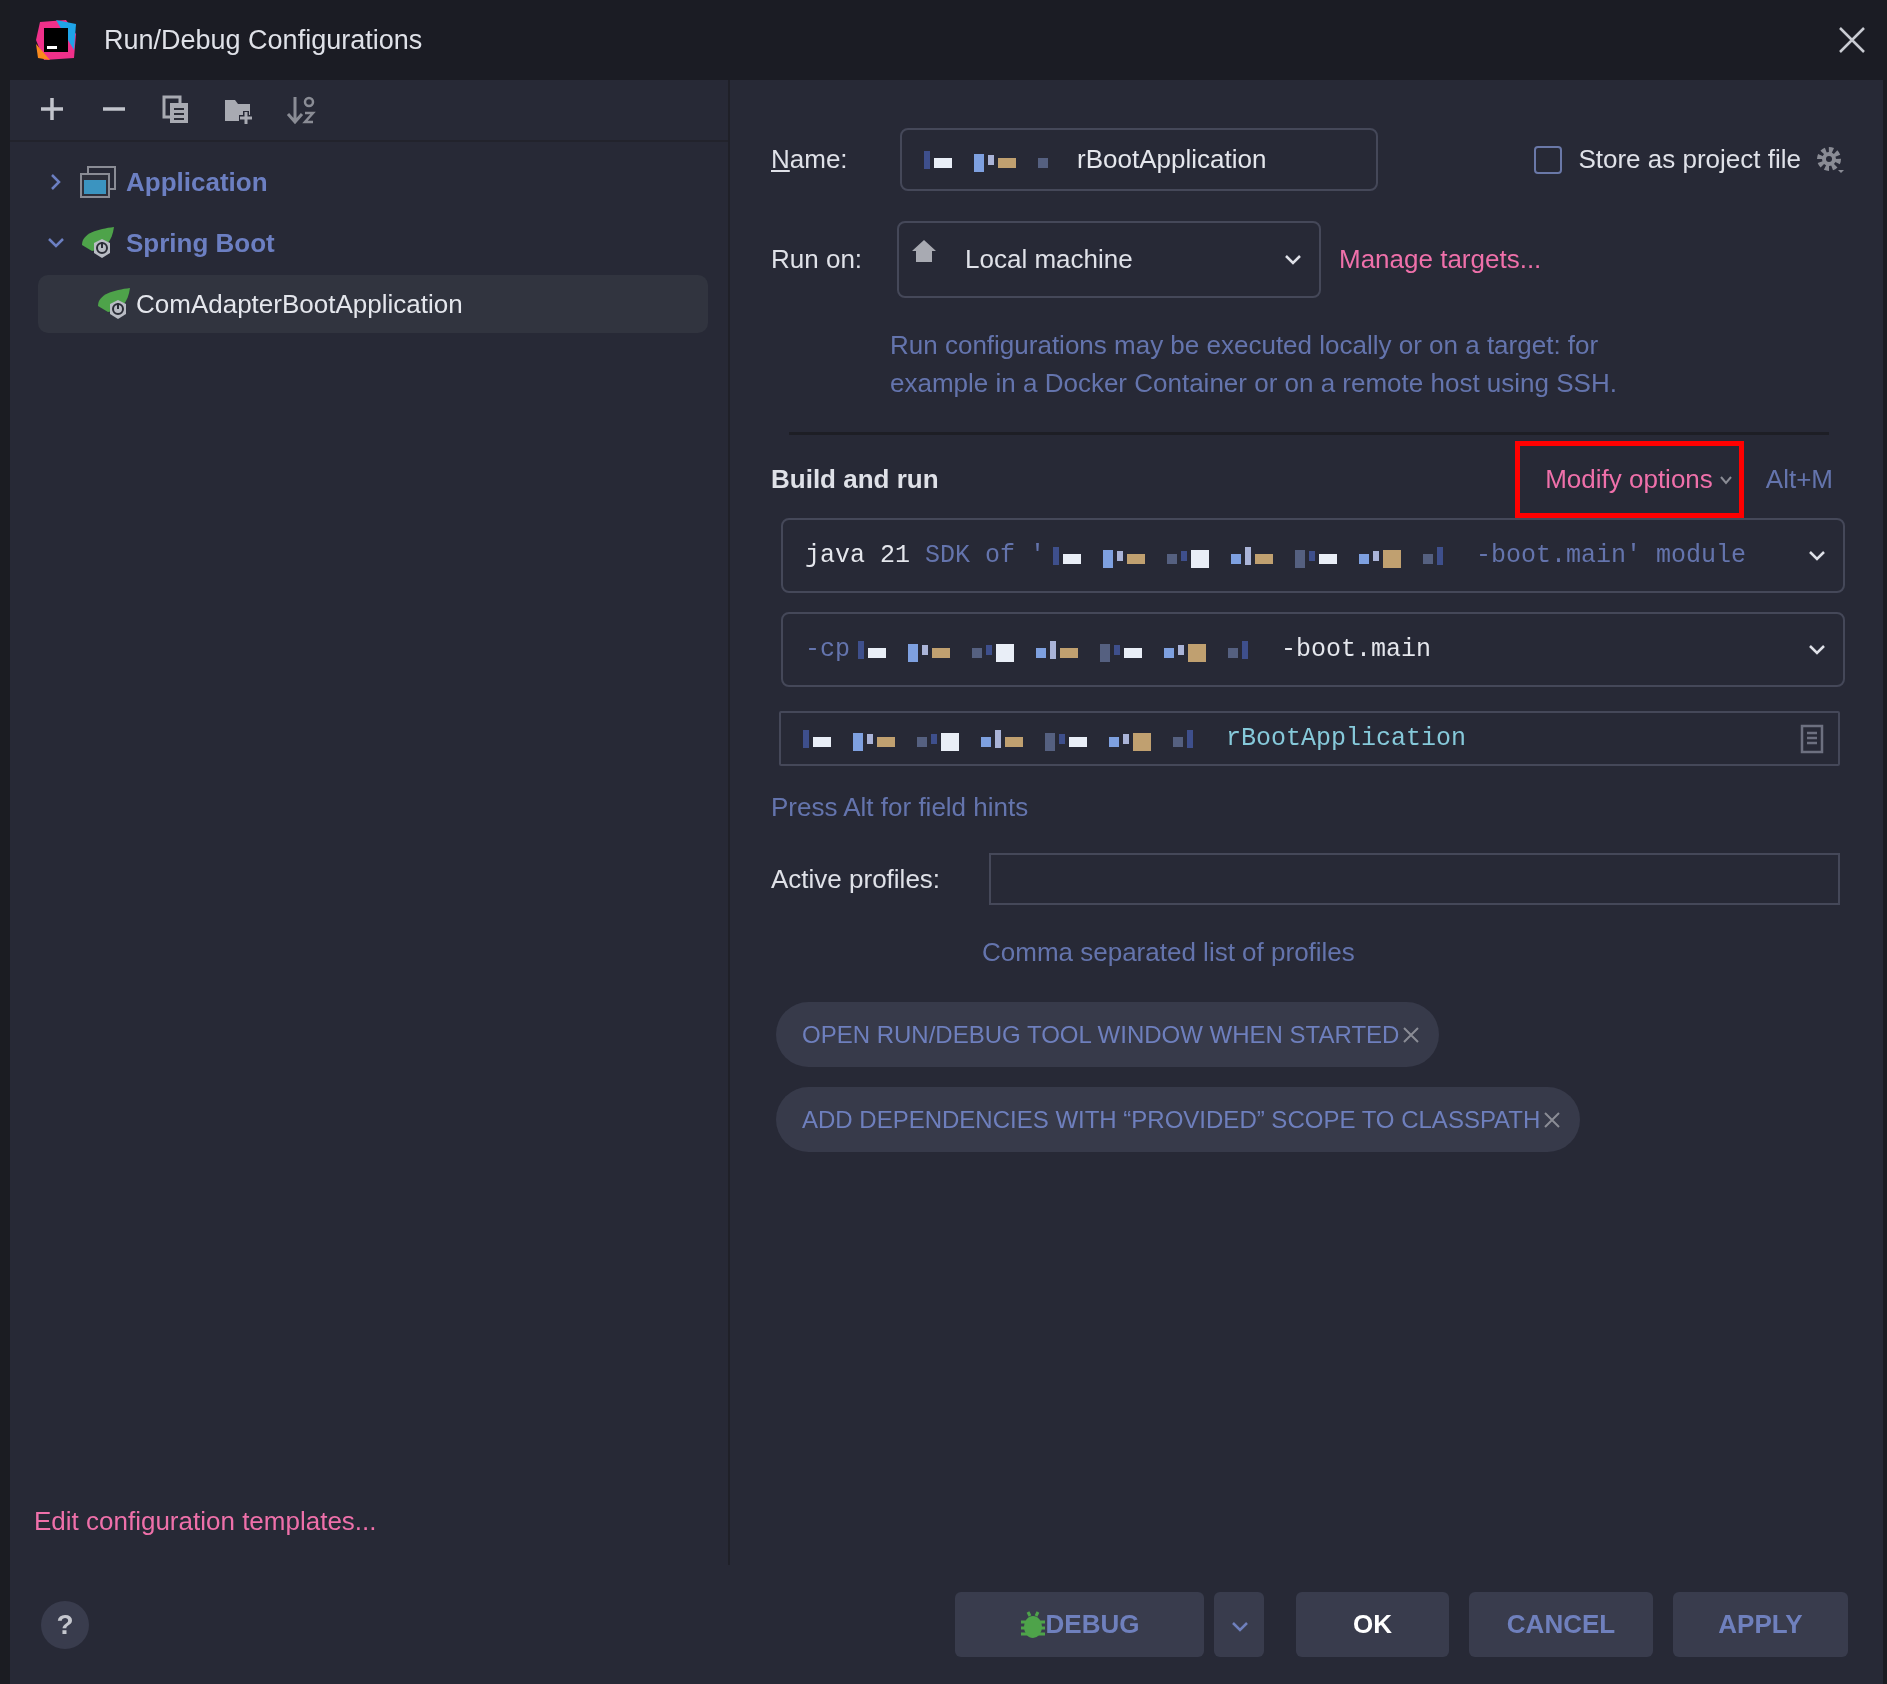 This screenshot has height=1684, width=1887. What do you see at coordinates (65, 1624) in the screenshot?
I see `help-button: ?` at bounding box center [65, 1624].